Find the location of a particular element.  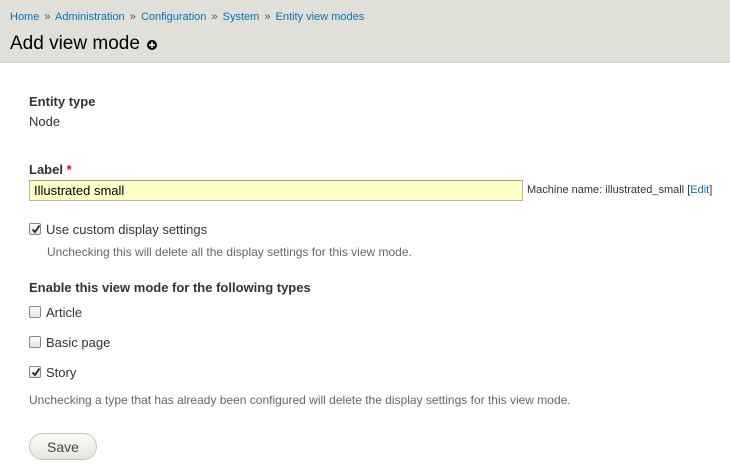

machine-name: Machine name: illustrated_small [Edit] is located at coordinates (619, 190).